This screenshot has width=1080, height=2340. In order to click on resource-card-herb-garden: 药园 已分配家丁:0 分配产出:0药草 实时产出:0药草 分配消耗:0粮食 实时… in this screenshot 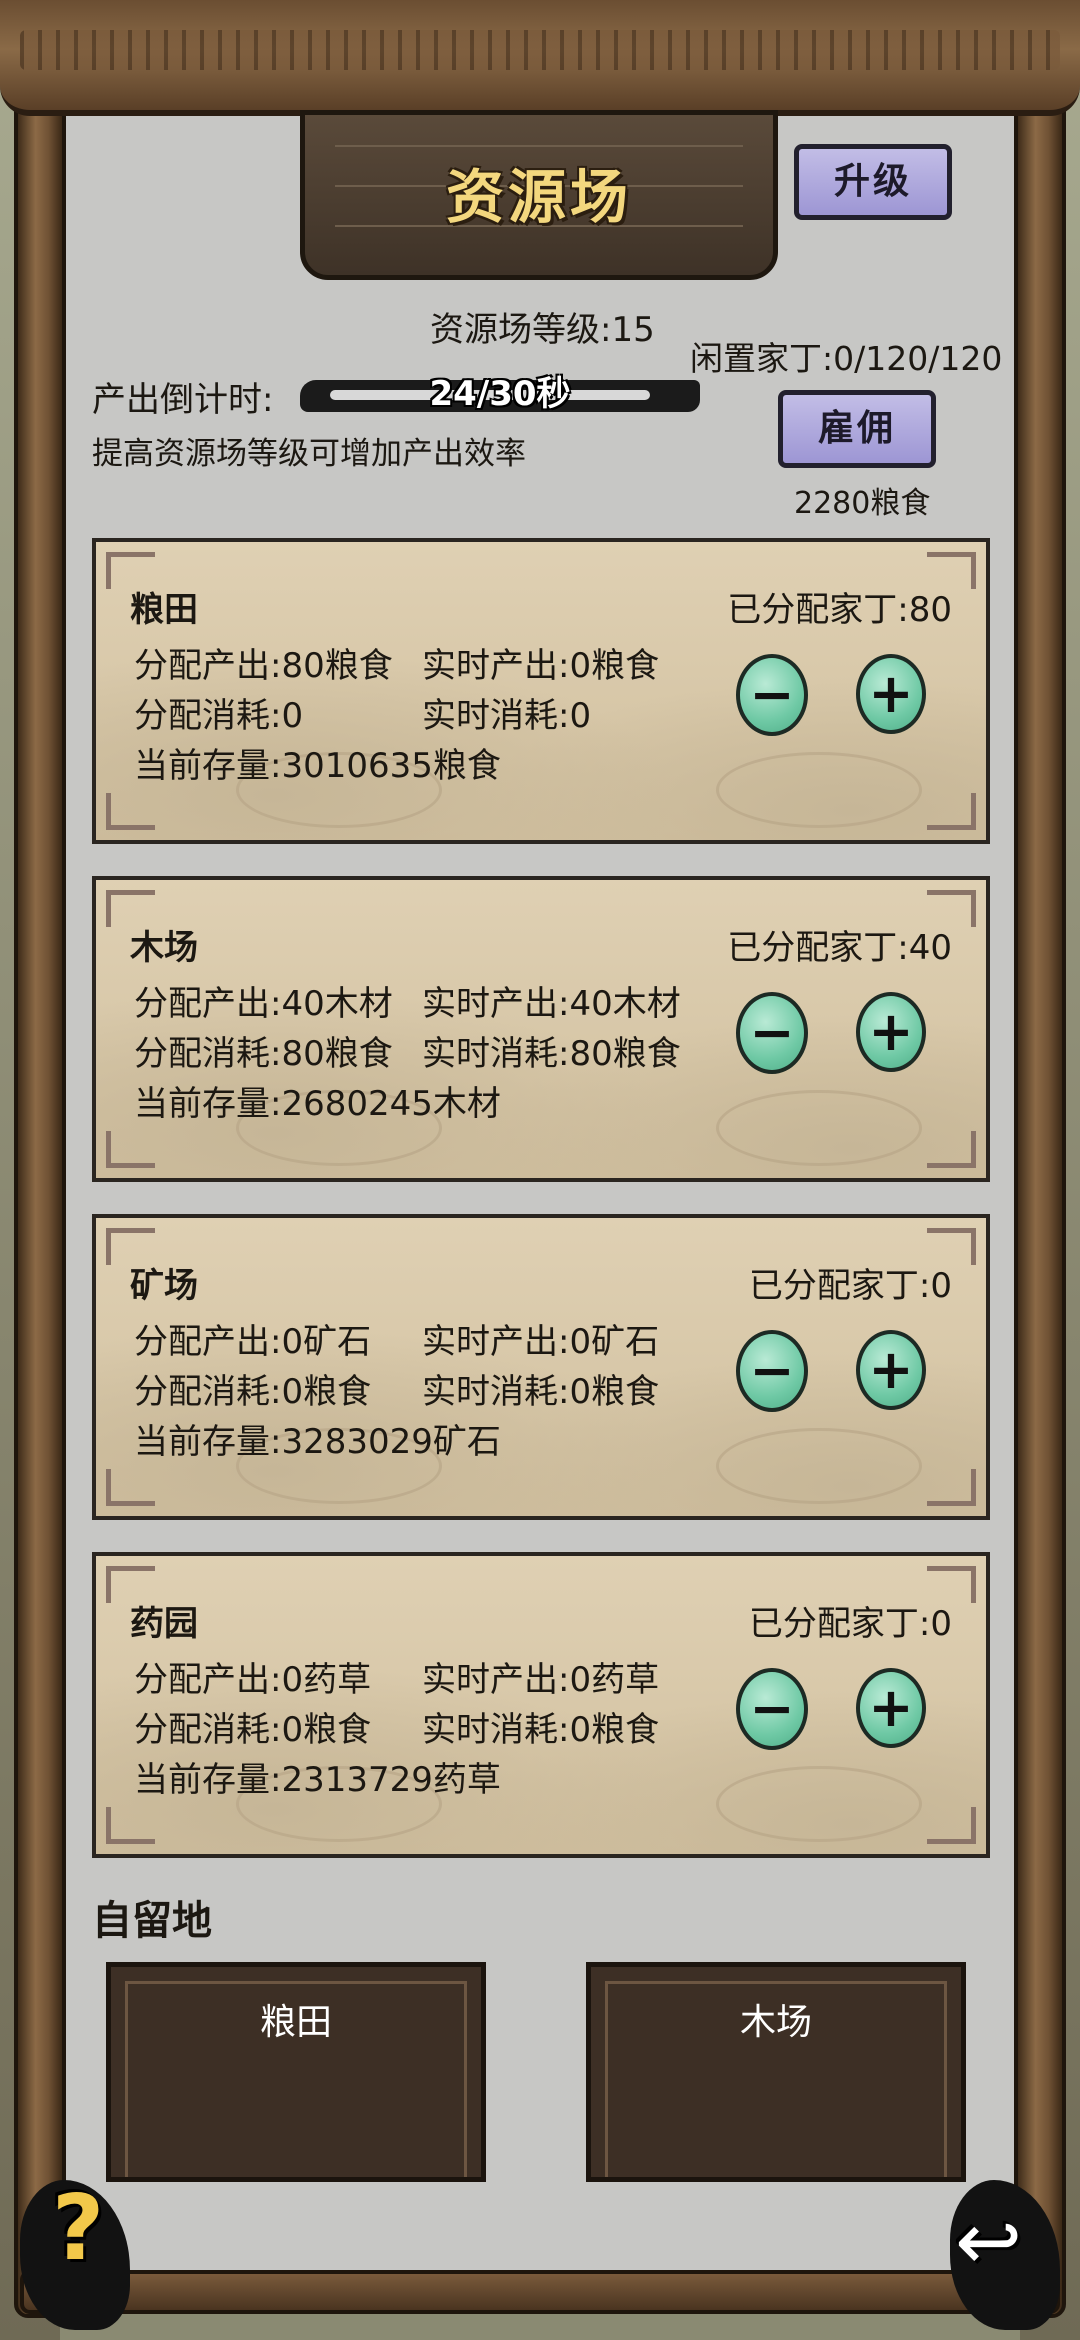, I will do `click(541, 1705)`.